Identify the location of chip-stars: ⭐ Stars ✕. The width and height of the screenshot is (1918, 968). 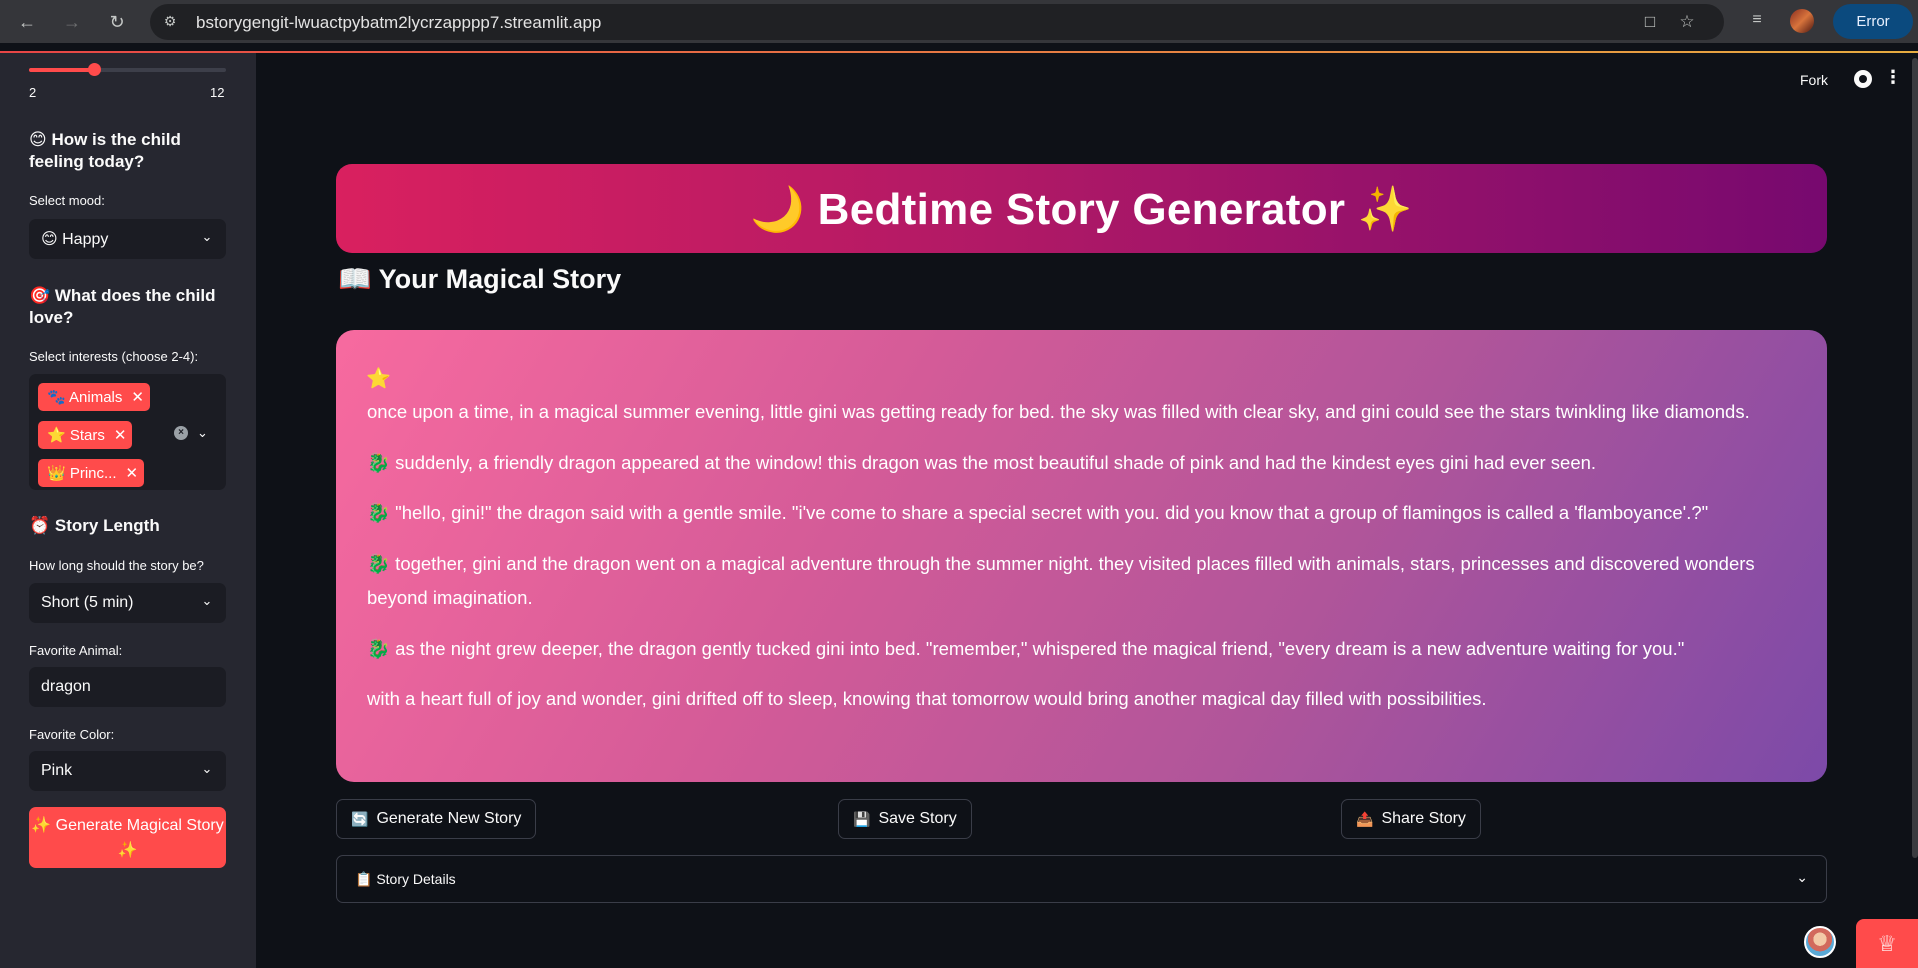
(85, 435).